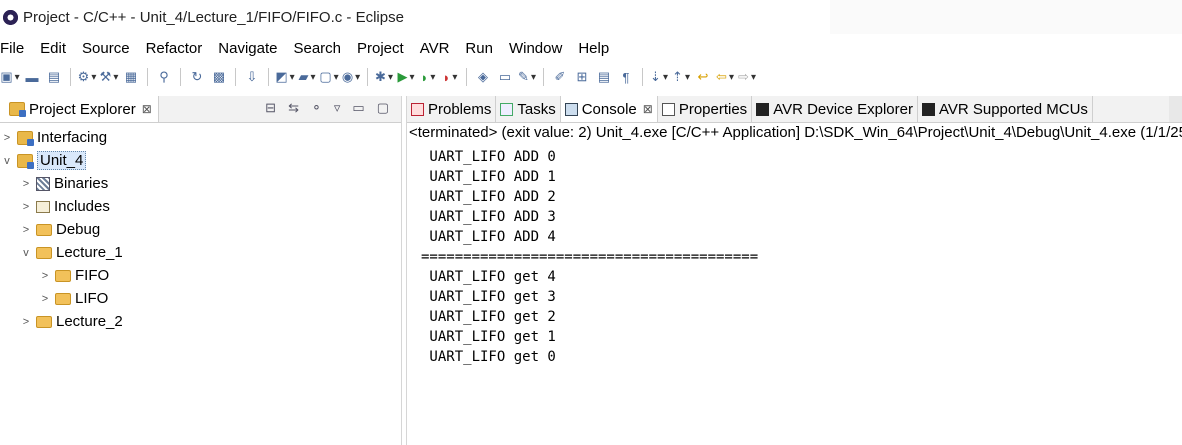  Describe the element at coordinates (200, 160) in the screenshot. I see `tree-item-unit_4: v Unit_4` at that location.